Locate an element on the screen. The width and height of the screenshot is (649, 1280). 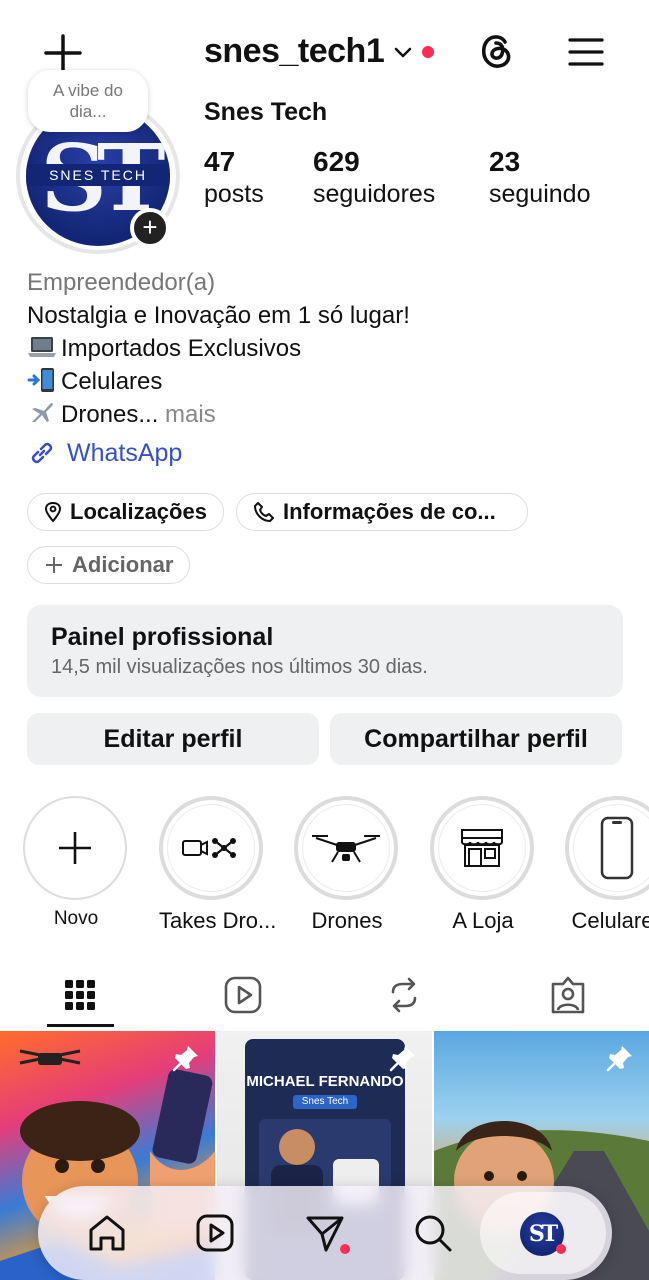
bottom-navigation: ST is located at coordinates (325, 1233).